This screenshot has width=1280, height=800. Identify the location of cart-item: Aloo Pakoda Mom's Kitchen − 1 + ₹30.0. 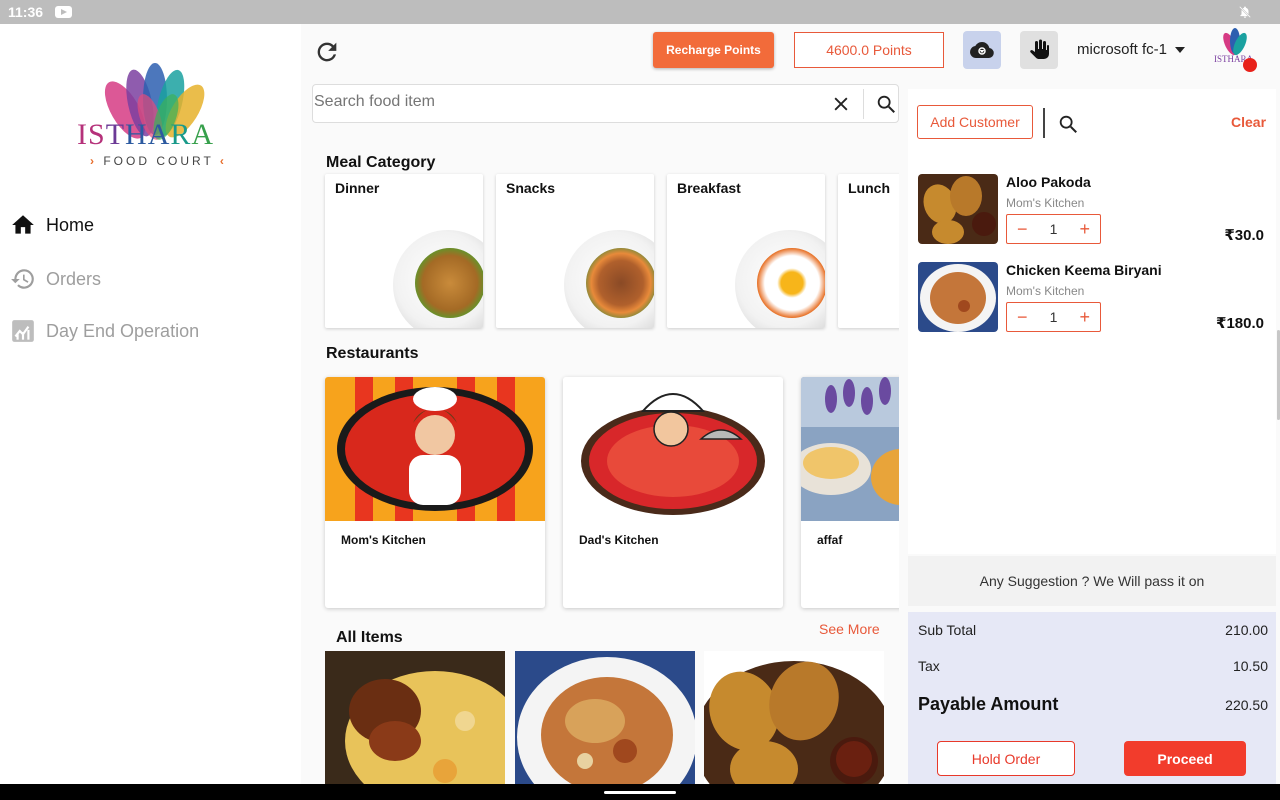
(1093, 210).